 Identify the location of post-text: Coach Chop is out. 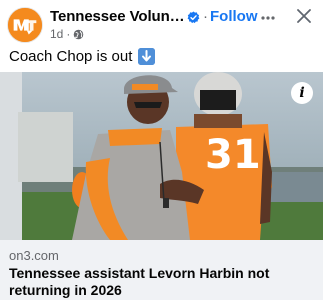
(82, 56).